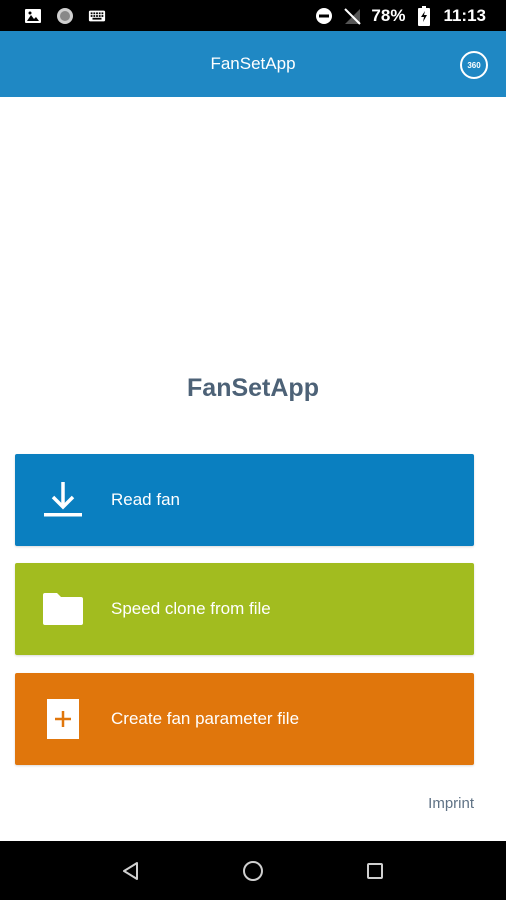  Describe the element at coordinates (205, 718) in the screenshot. I see `create-parameter-file-label: Create fan parameter file` at that location.